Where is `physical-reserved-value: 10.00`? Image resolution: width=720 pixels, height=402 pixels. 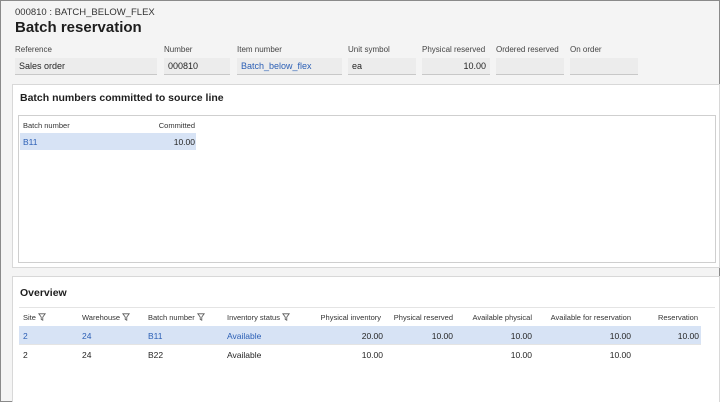
physical-reserved-value: 10.00 is located at coordinates (456, 66).